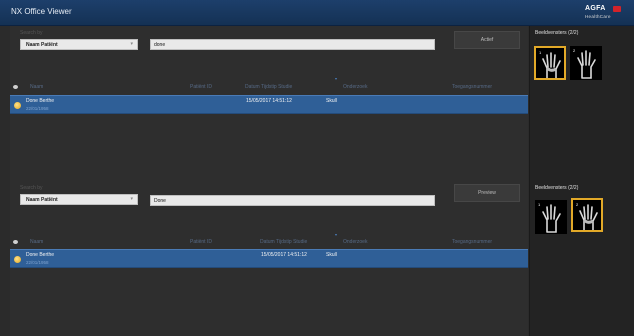  I want to click on app-title: NX Office Viewer, so click(41, 11).